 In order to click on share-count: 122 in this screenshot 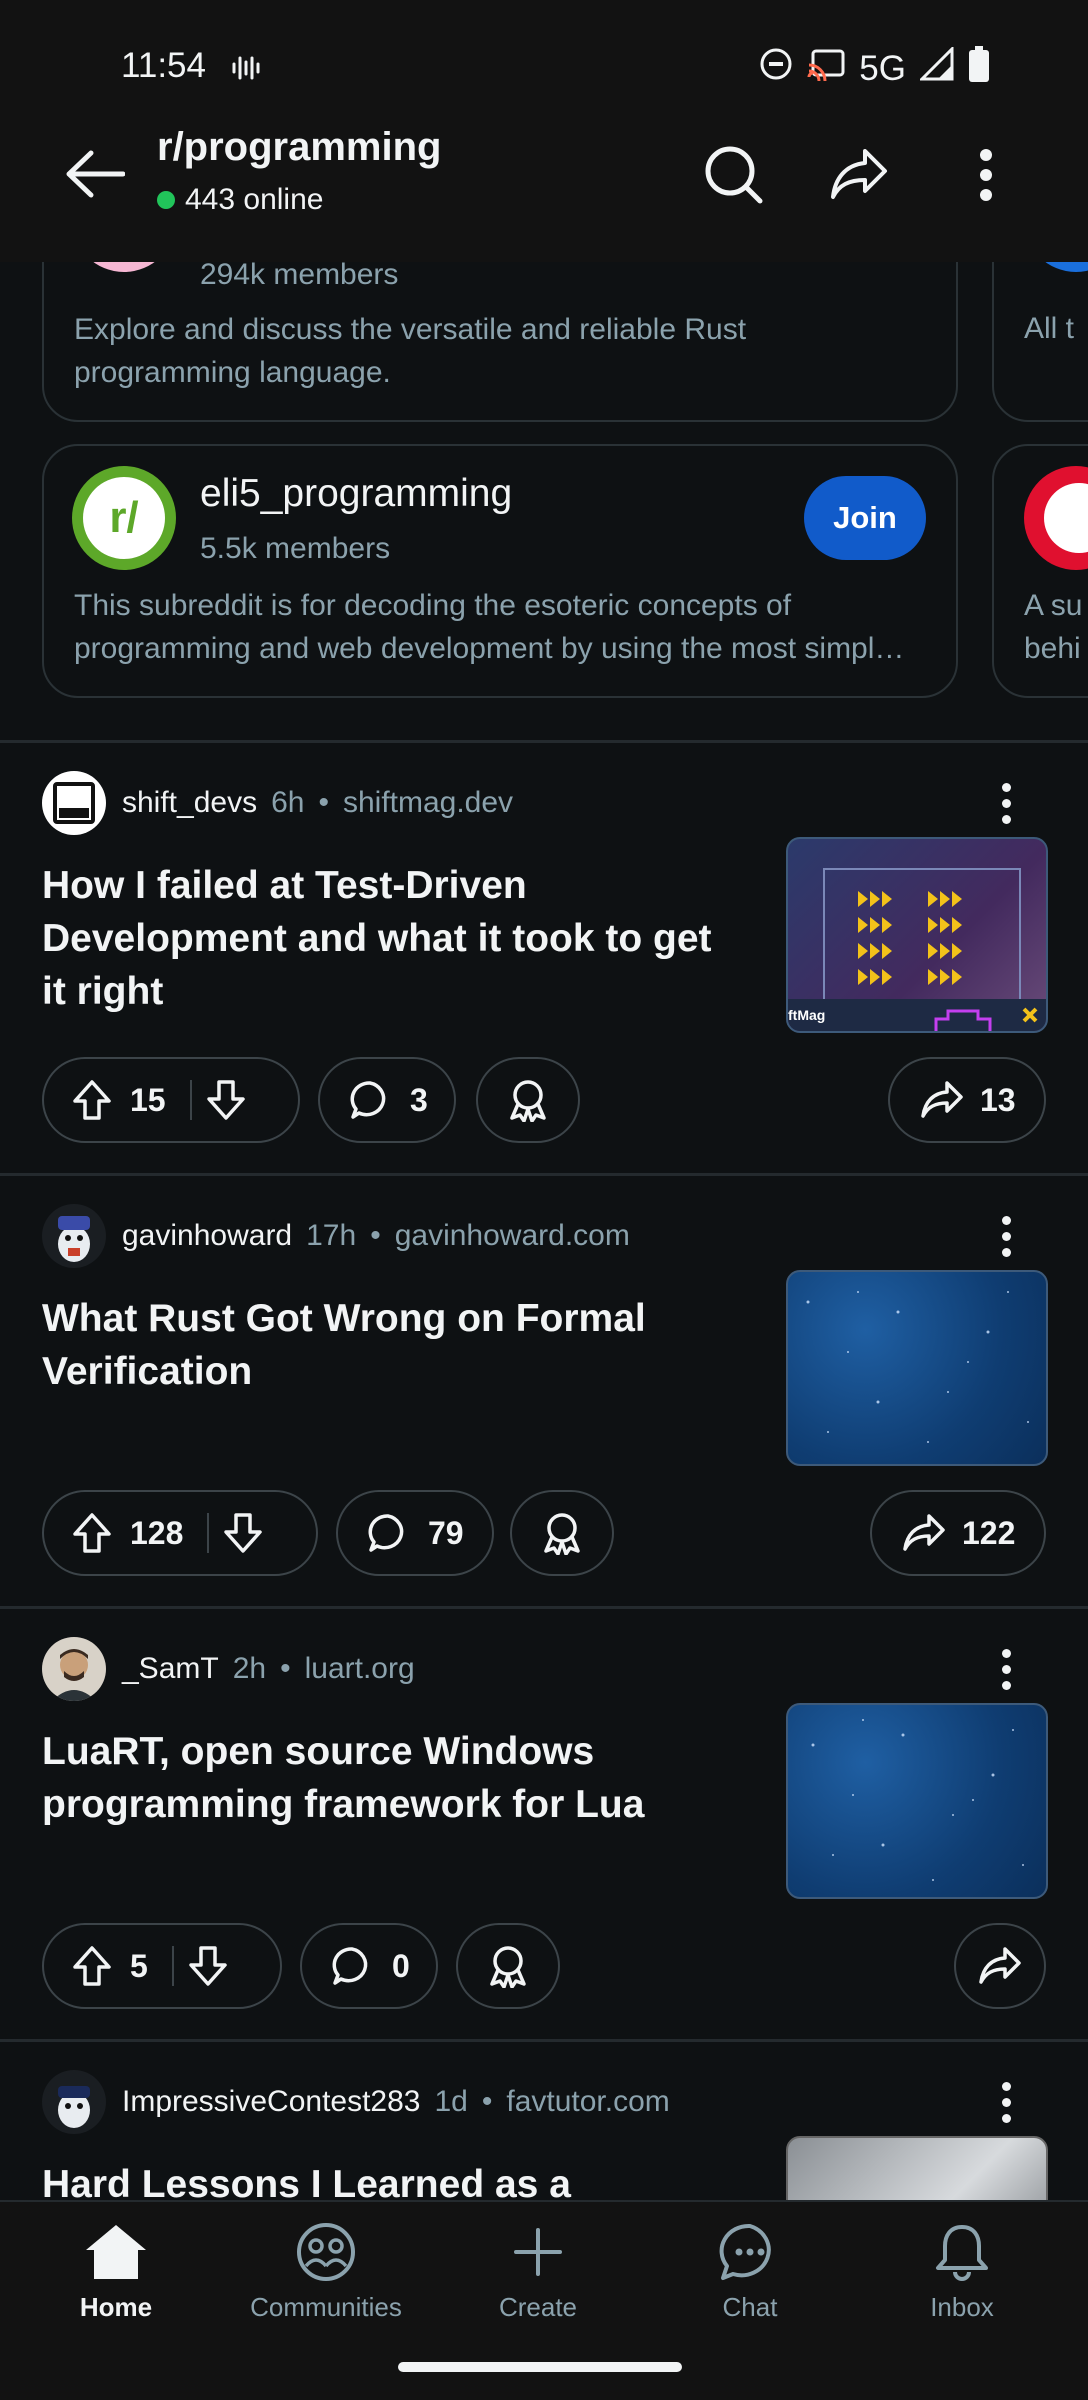, I will do `click(989, 1532)`.